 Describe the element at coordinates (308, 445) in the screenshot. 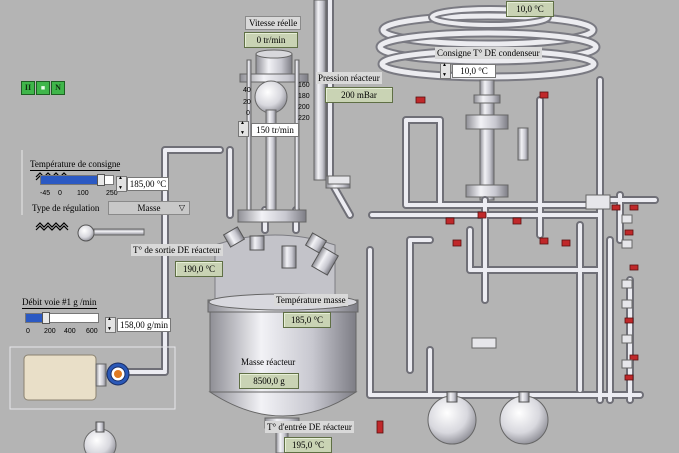

I see `entree-display: 195,0 °C` at that location.